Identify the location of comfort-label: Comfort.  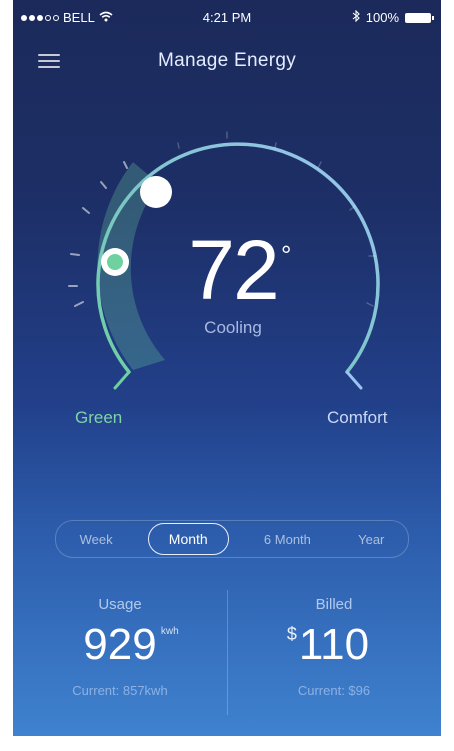
(357, 417).